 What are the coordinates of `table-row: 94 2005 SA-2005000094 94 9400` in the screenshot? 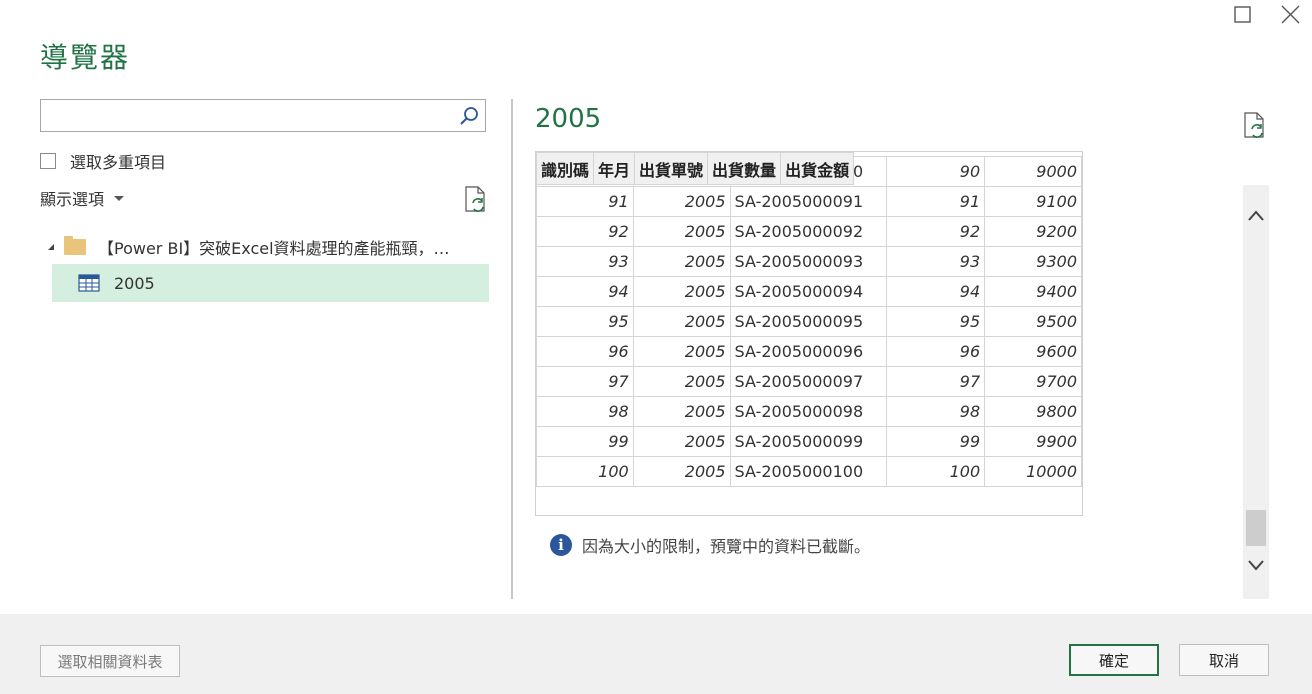 It's located at (809, 291).